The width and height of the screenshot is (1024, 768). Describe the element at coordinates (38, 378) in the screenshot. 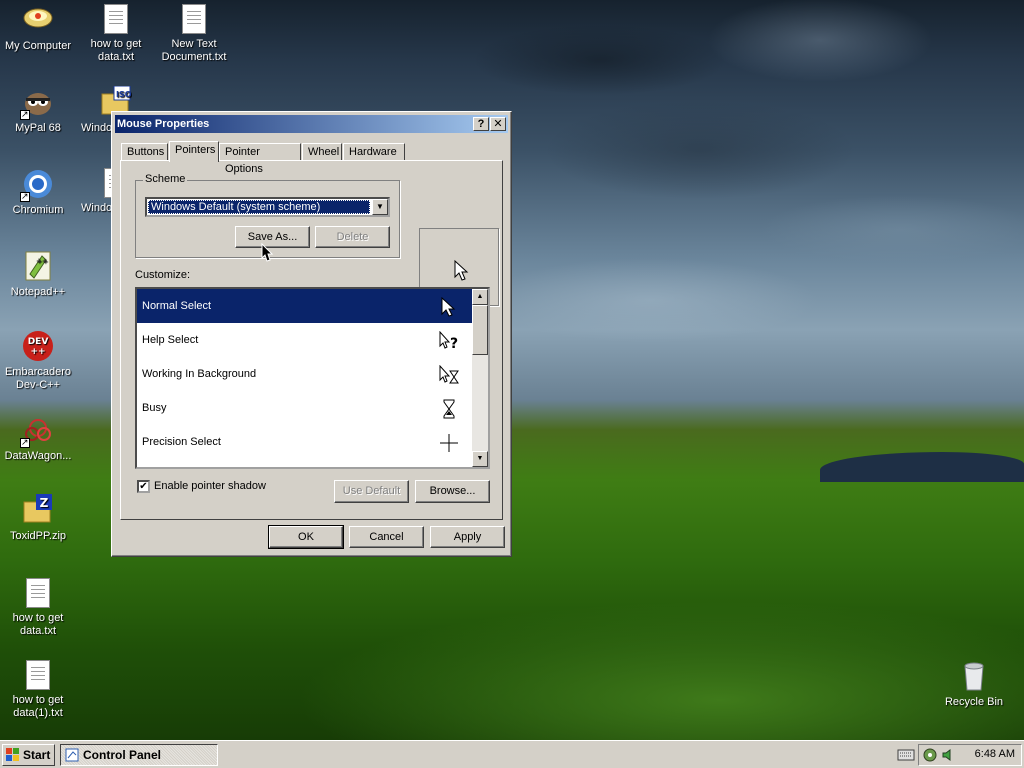

I see `desktop-icon-label: Embarcadero Dev-C++` at that location.